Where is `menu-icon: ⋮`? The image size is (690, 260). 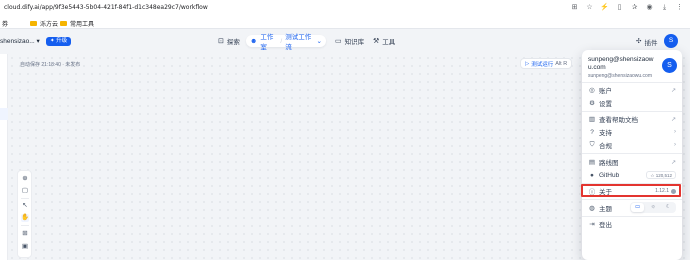
menu-icon: ⋮ is located at coordinates (679, 7).